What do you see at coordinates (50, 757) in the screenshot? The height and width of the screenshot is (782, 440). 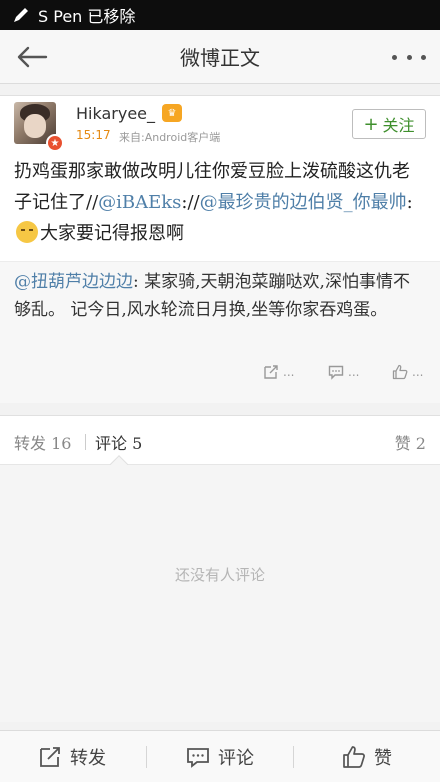 I see `repost-icon` at bounding box center [50, 757].